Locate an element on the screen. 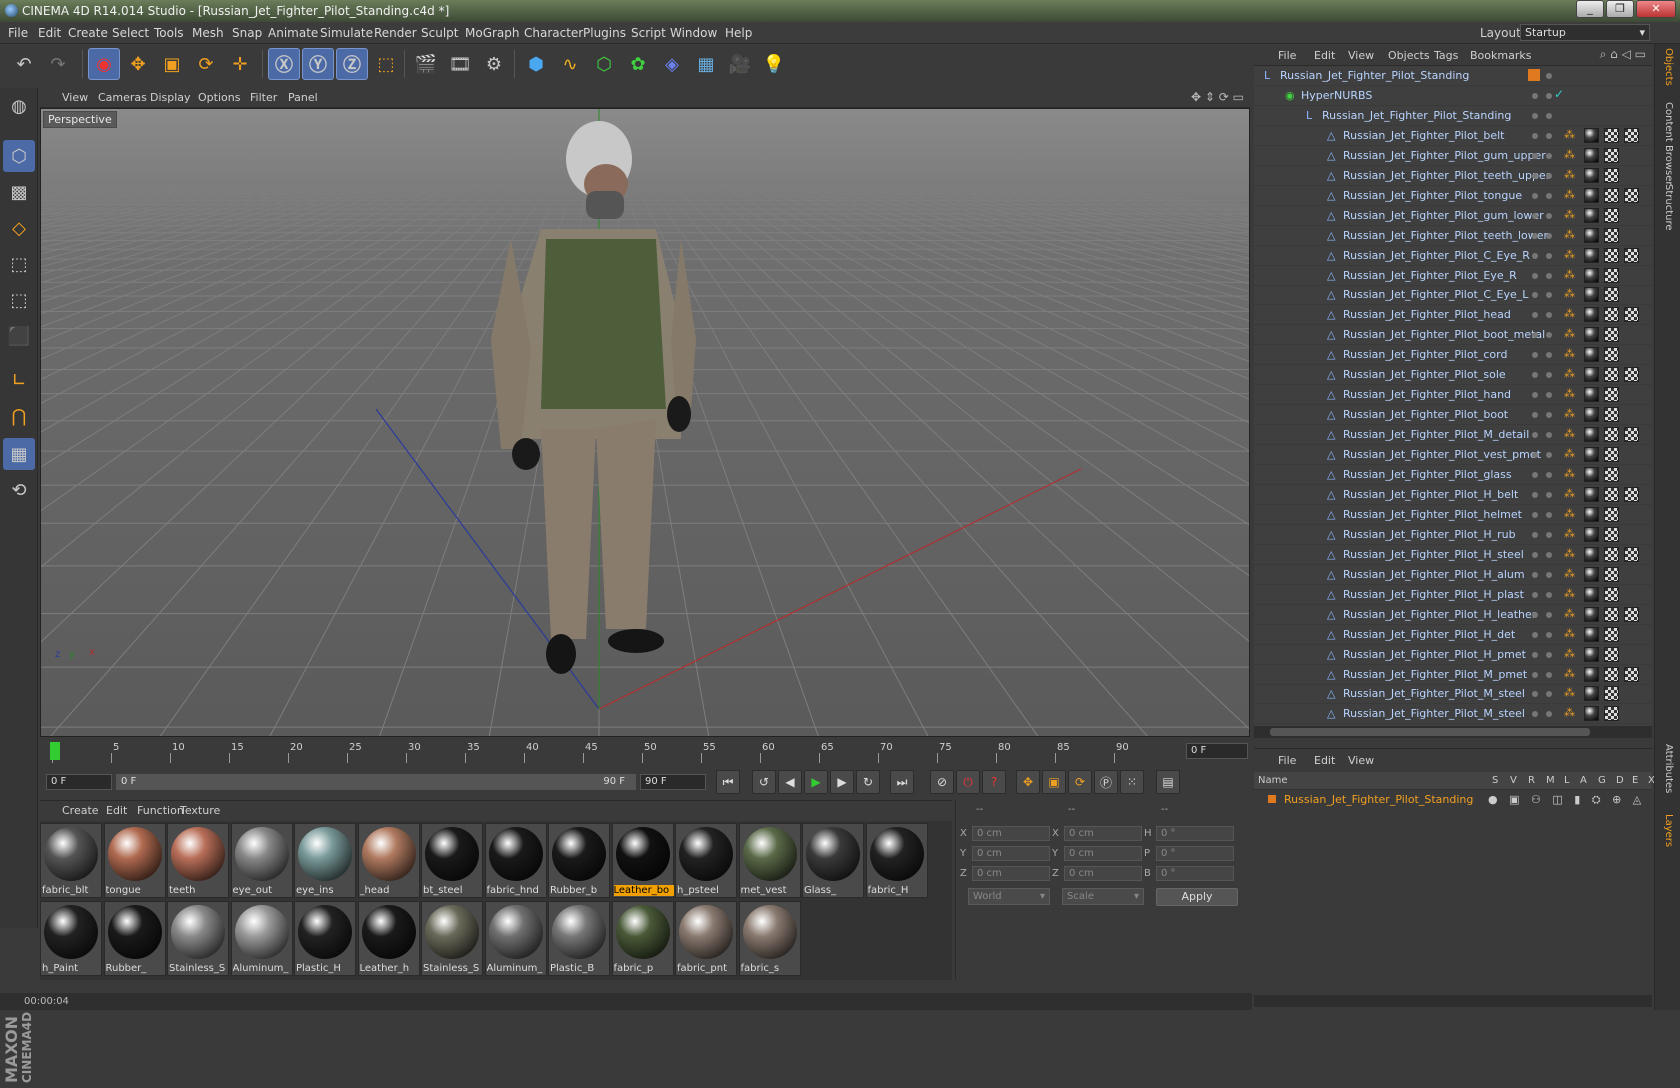 This screenshot has width=1680, height=1088. nurbs-icon: ⬡ is located at coordinates (604, 64).